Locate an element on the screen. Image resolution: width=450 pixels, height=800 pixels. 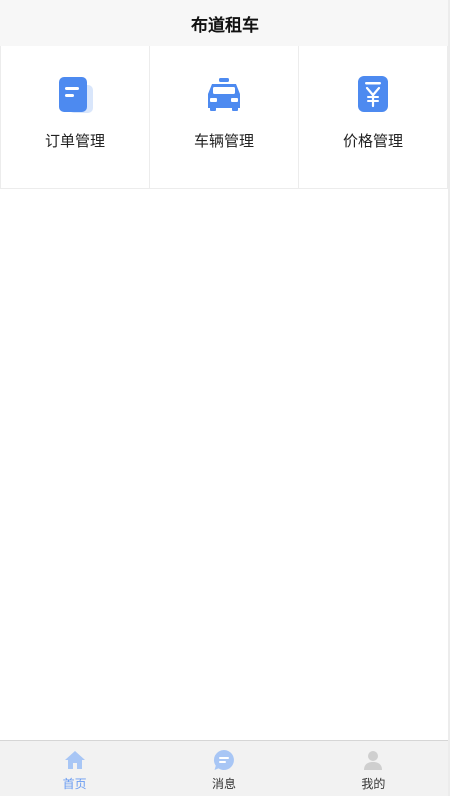
tab-home: 首页 is located at coordinates (74, 768).